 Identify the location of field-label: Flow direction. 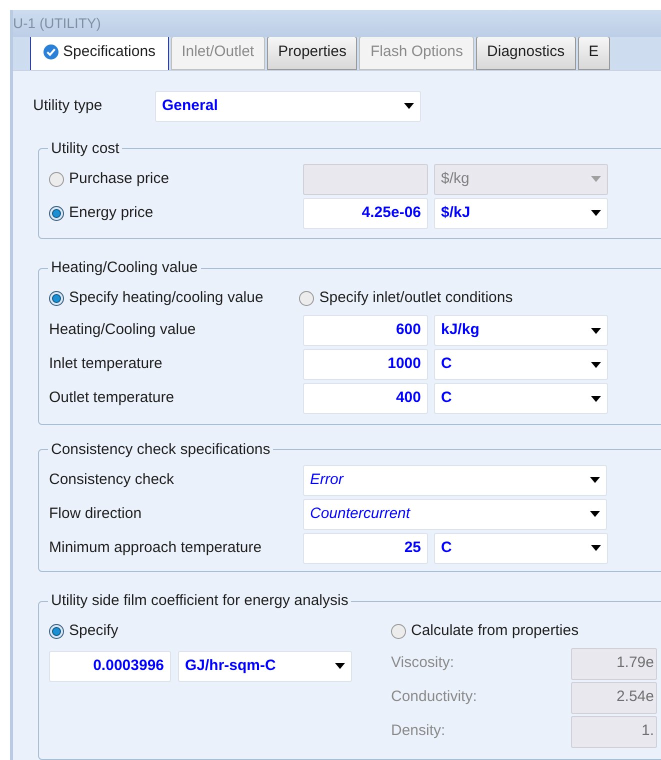
(96, 514).